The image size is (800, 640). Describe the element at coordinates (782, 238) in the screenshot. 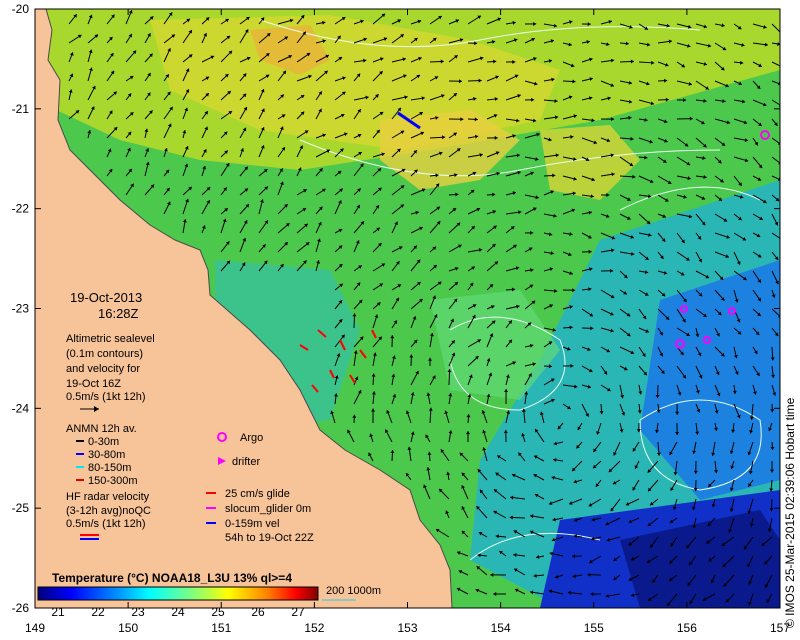

I see `arrow-head-icon` at that location.